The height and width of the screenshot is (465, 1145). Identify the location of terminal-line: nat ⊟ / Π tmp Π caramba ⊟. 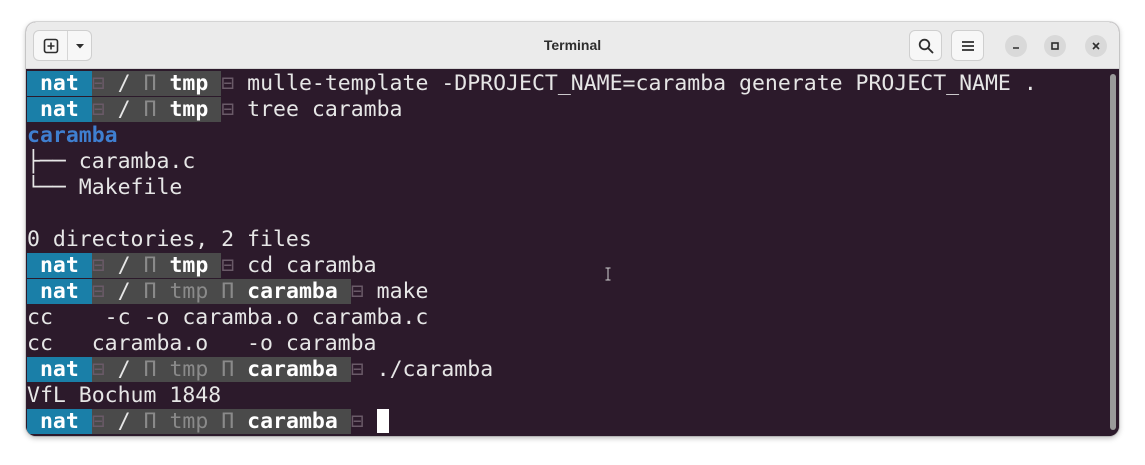
(572, 422).